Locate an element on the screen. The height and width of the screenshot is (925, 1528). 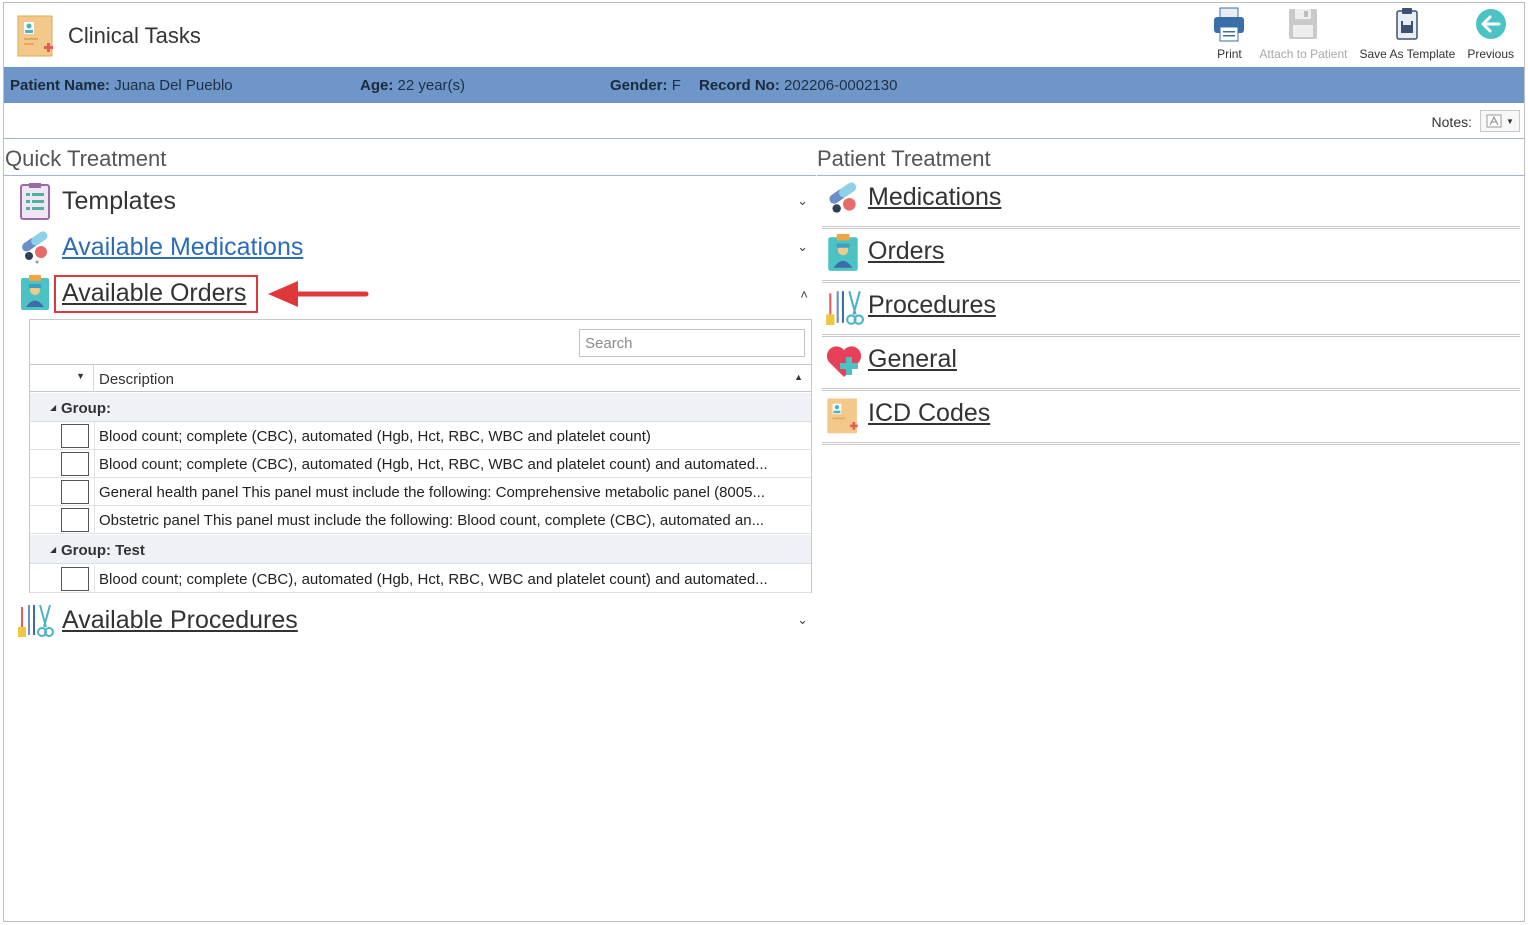
group-label: Group: Test is located at coordinates (103, 550).